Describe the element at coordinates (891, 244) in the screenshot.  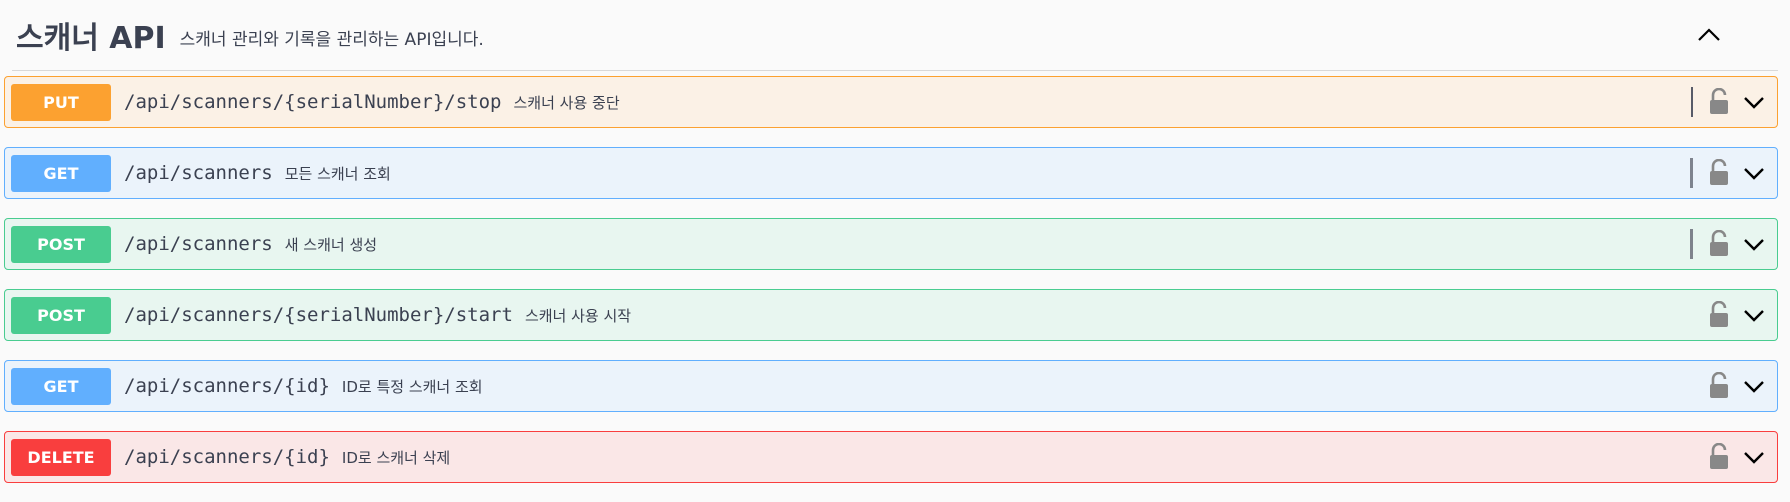
I see `operation-post-scanners: POST /api/scanners 새 스캐너 생성` at that location.